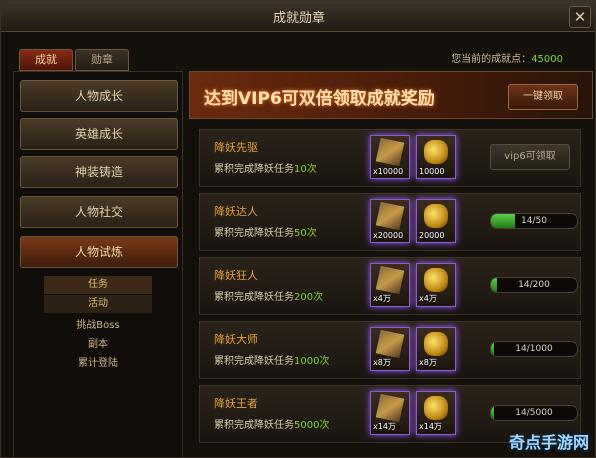  I want to click on sidebar-item-hero-growth: 英雄成长, so click(99, 134).